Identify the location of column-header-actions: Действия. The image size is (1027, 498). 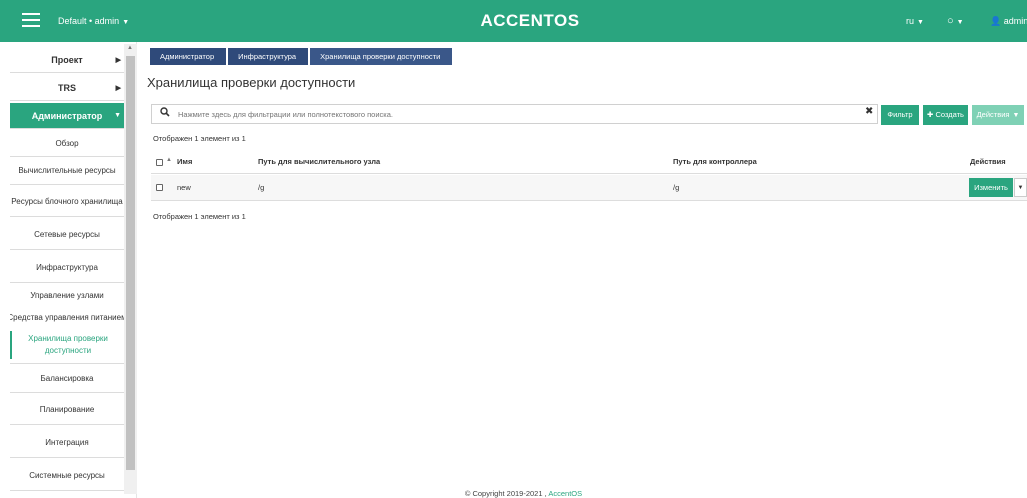
(988, 161).